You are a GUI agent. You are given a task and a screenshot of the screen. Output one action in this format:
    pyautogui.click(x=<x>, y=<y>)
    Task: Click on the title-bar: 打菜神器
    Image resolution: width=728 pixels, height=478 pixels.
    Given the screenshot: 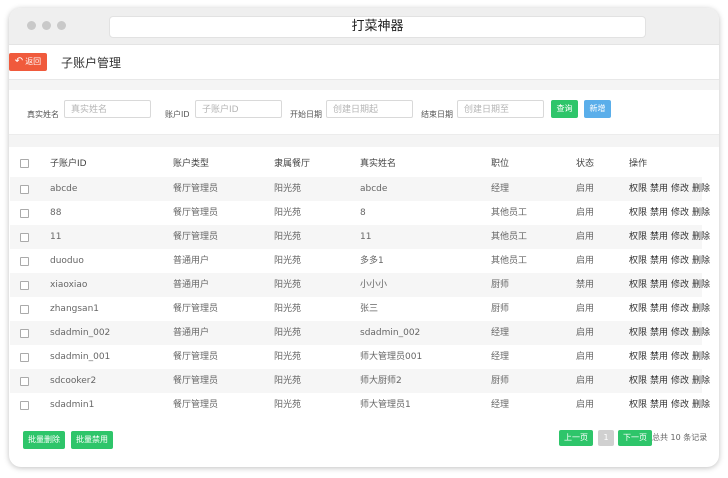 What is the action you would take?
    pyautogui.click(x=364, y=26)
    